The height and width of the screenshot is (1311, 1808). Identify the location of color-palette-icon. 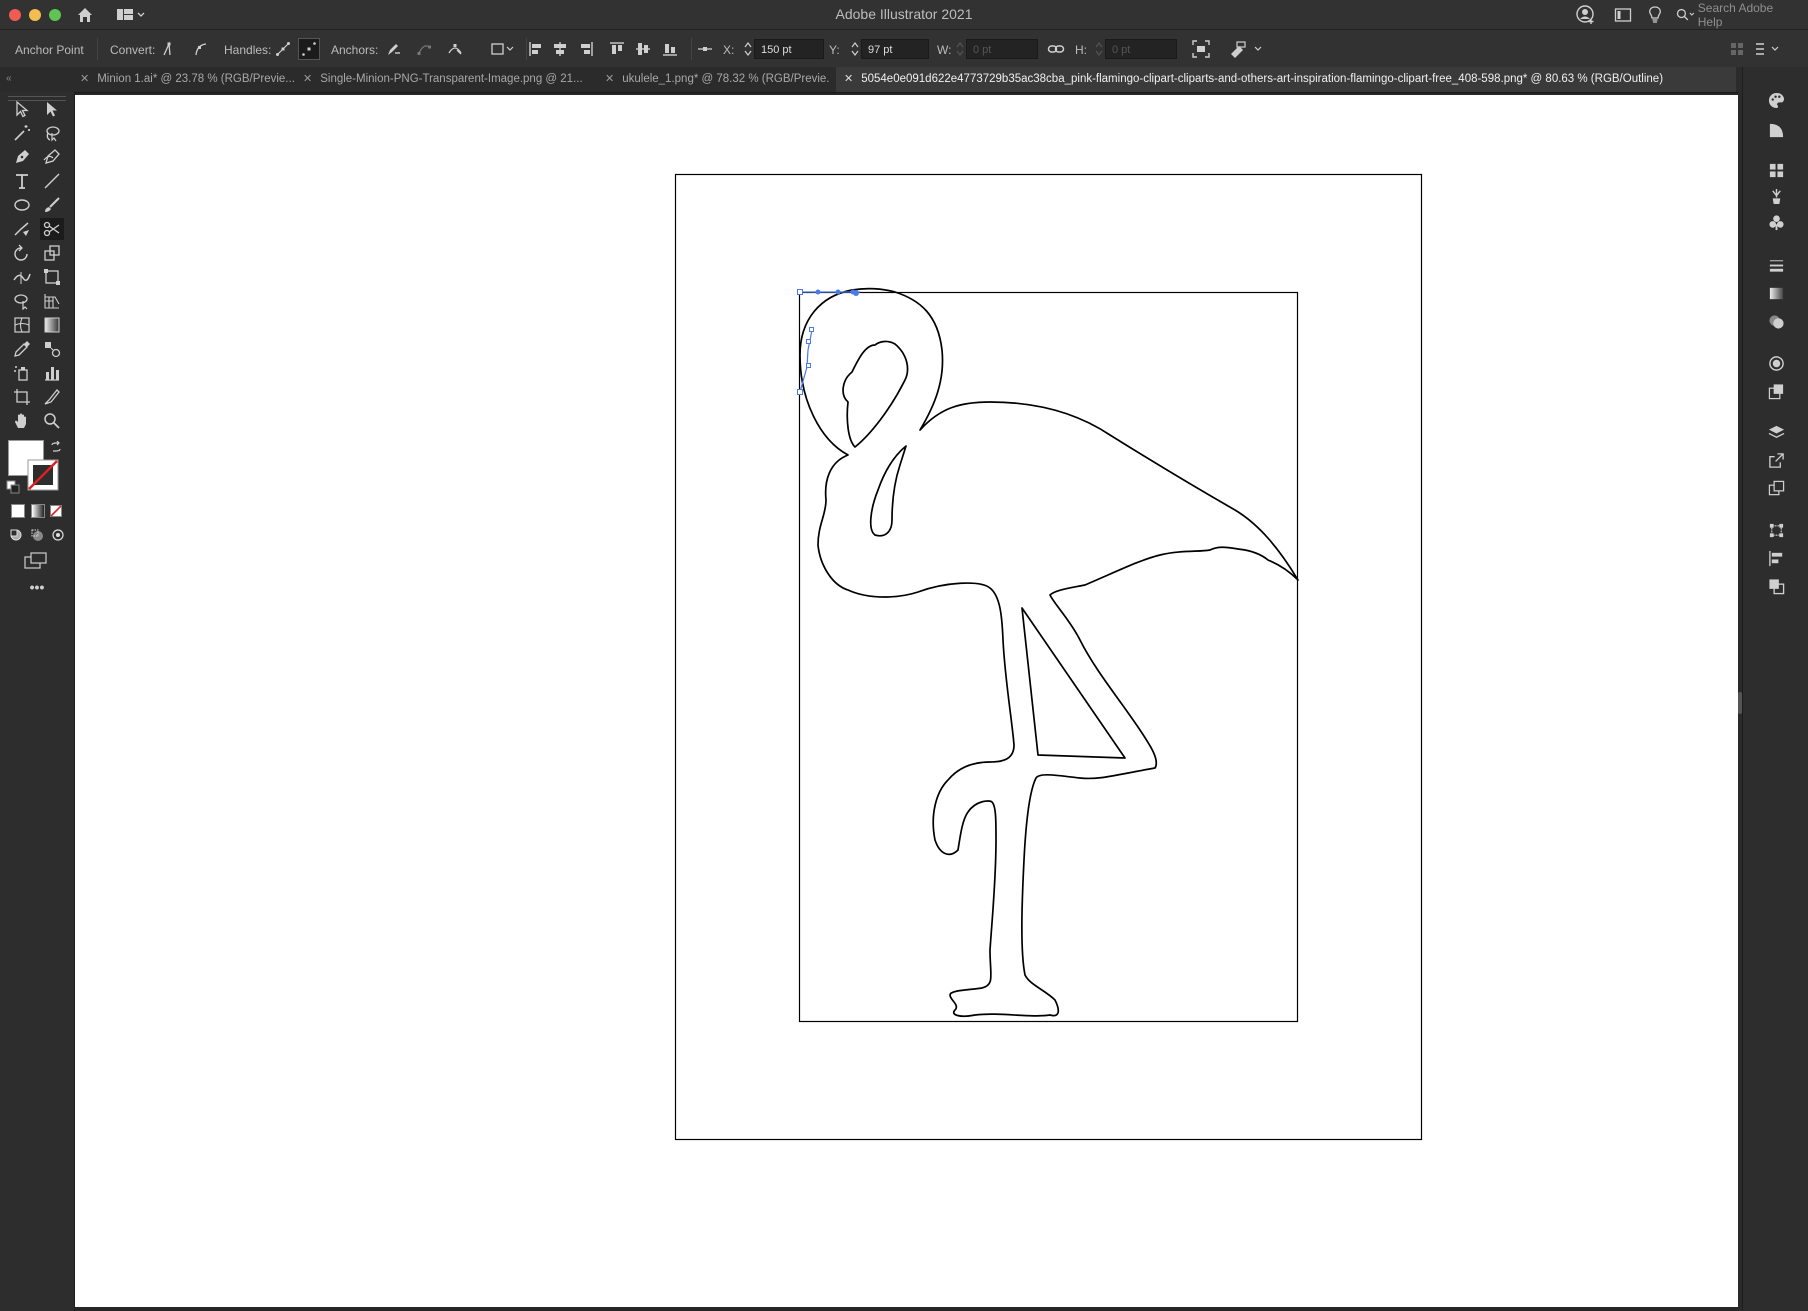
(1776, 100).